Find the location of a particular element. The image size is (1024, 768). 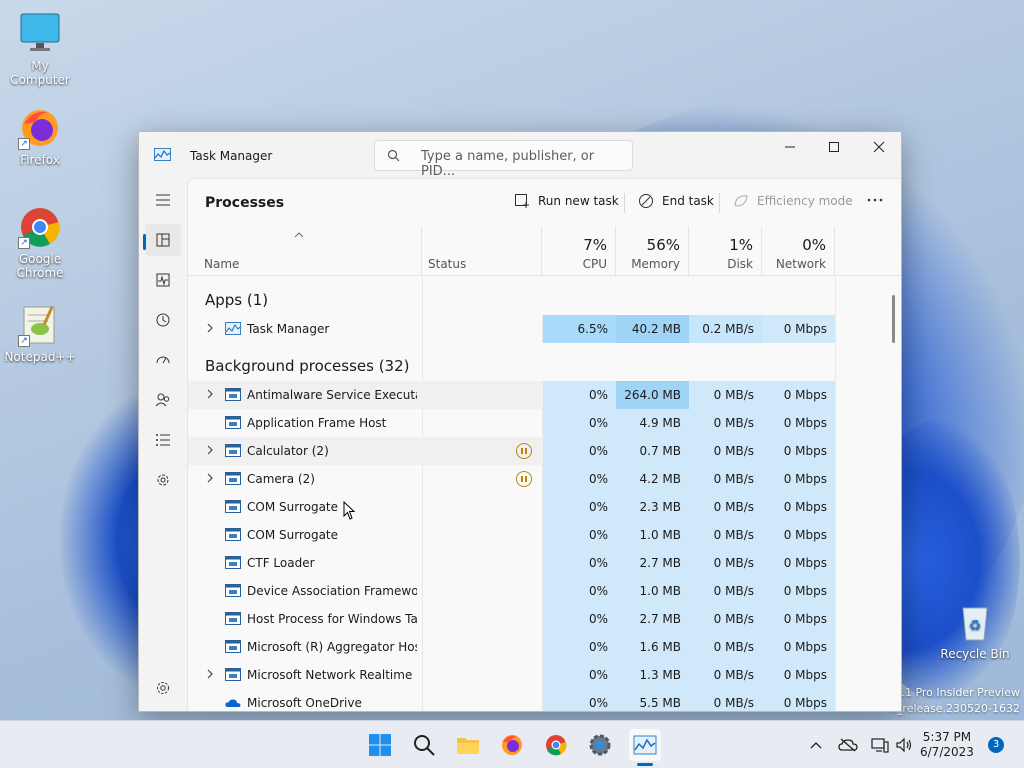

process-window-icon is located at coordinates (233, 506).